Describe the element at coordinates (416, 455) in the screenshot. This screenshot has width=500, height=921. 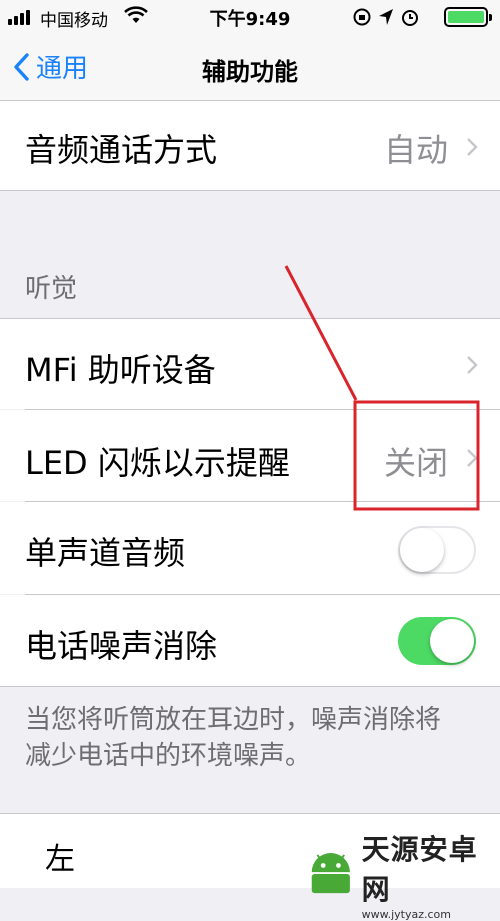
I see `annotation-highlight-box` at that location.